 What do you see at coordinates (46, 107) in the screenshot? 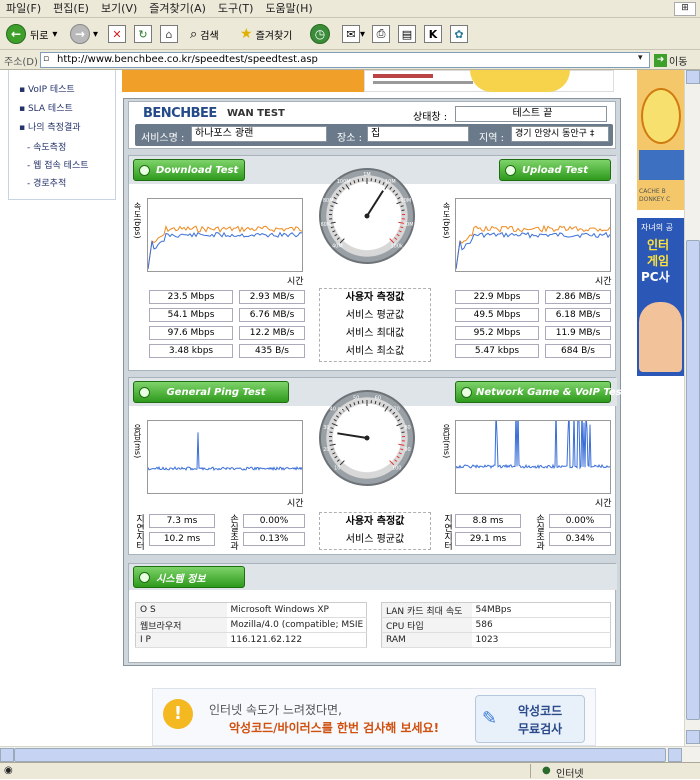
I see `nav-sla-test: ▪ SLA 테스트` at bounding box center [46, 107].